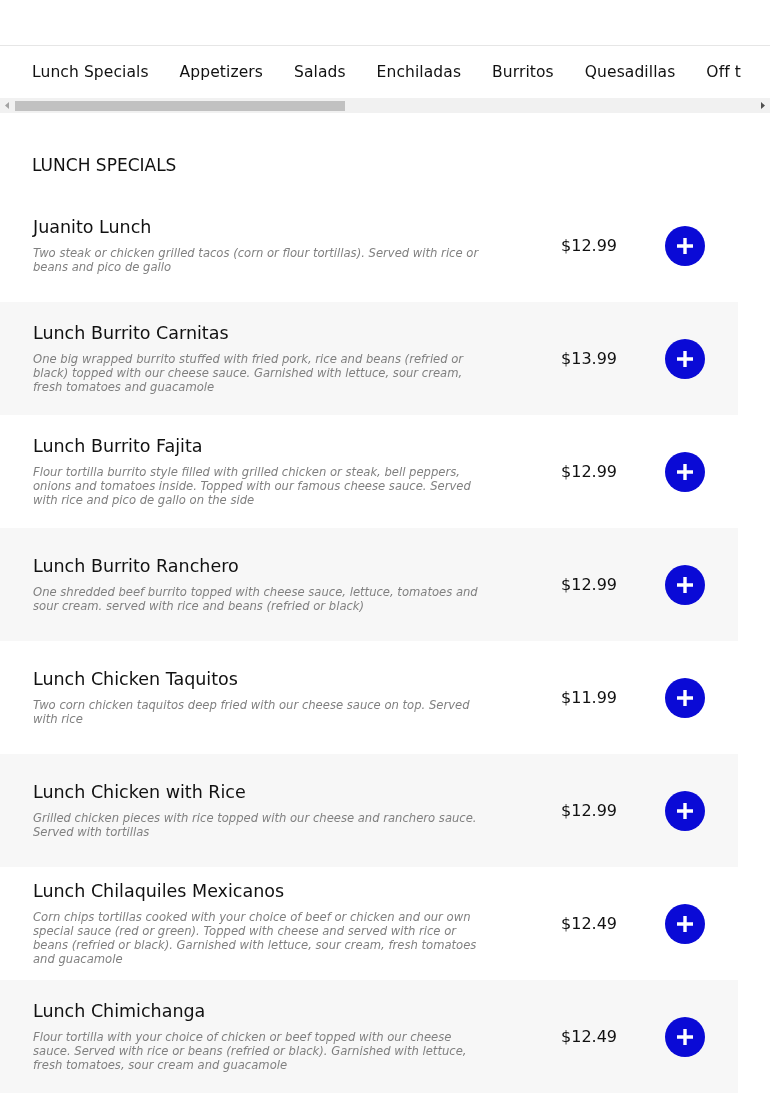 This screenshot has height=1102, width=770. What do you see at coordinates (131, 333) in the screenshot?
I see `item-name: Lunch Burrito Carnitas` at bounding box center [131, 333].